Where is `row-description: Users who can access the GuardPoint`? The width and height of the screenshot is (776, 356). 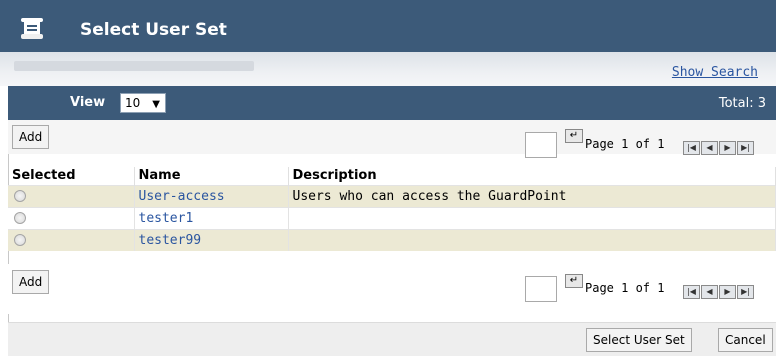 row-description: Users who can access the GuardPoint is located at coordinates (532, 195).